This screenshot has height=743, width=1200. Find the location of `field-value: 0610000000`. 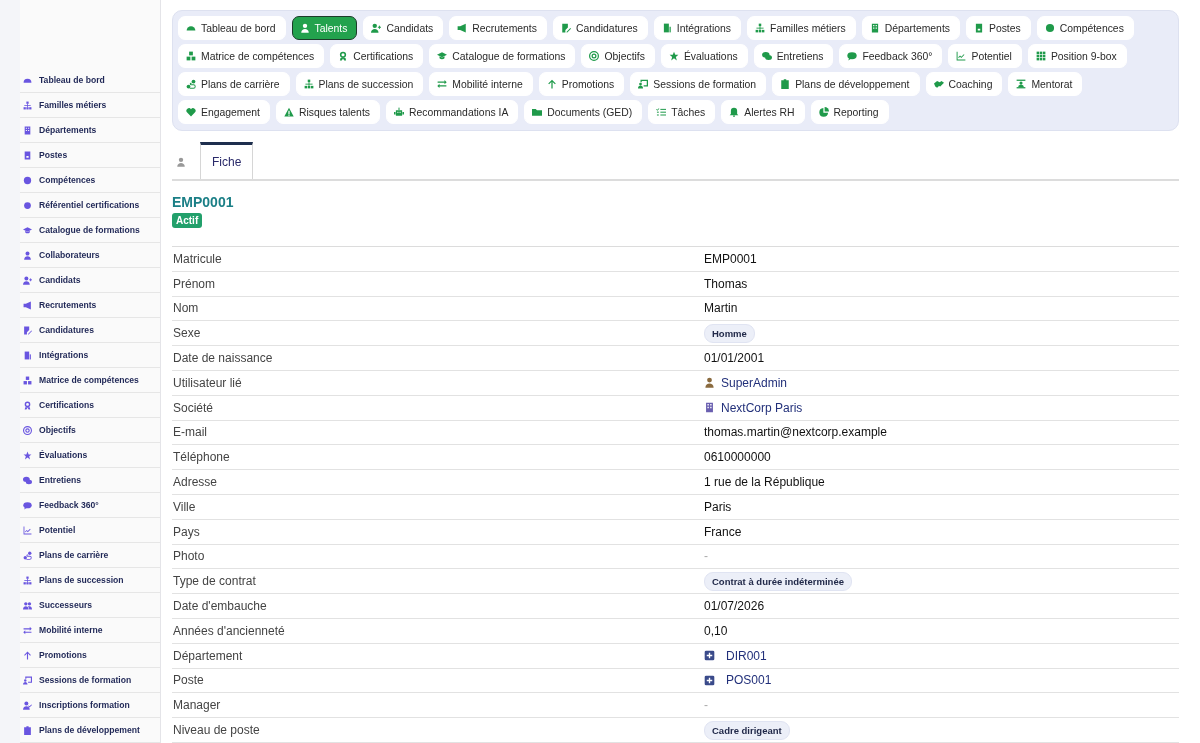

field-value: 0610000000 is located at coordinates (737, 457).